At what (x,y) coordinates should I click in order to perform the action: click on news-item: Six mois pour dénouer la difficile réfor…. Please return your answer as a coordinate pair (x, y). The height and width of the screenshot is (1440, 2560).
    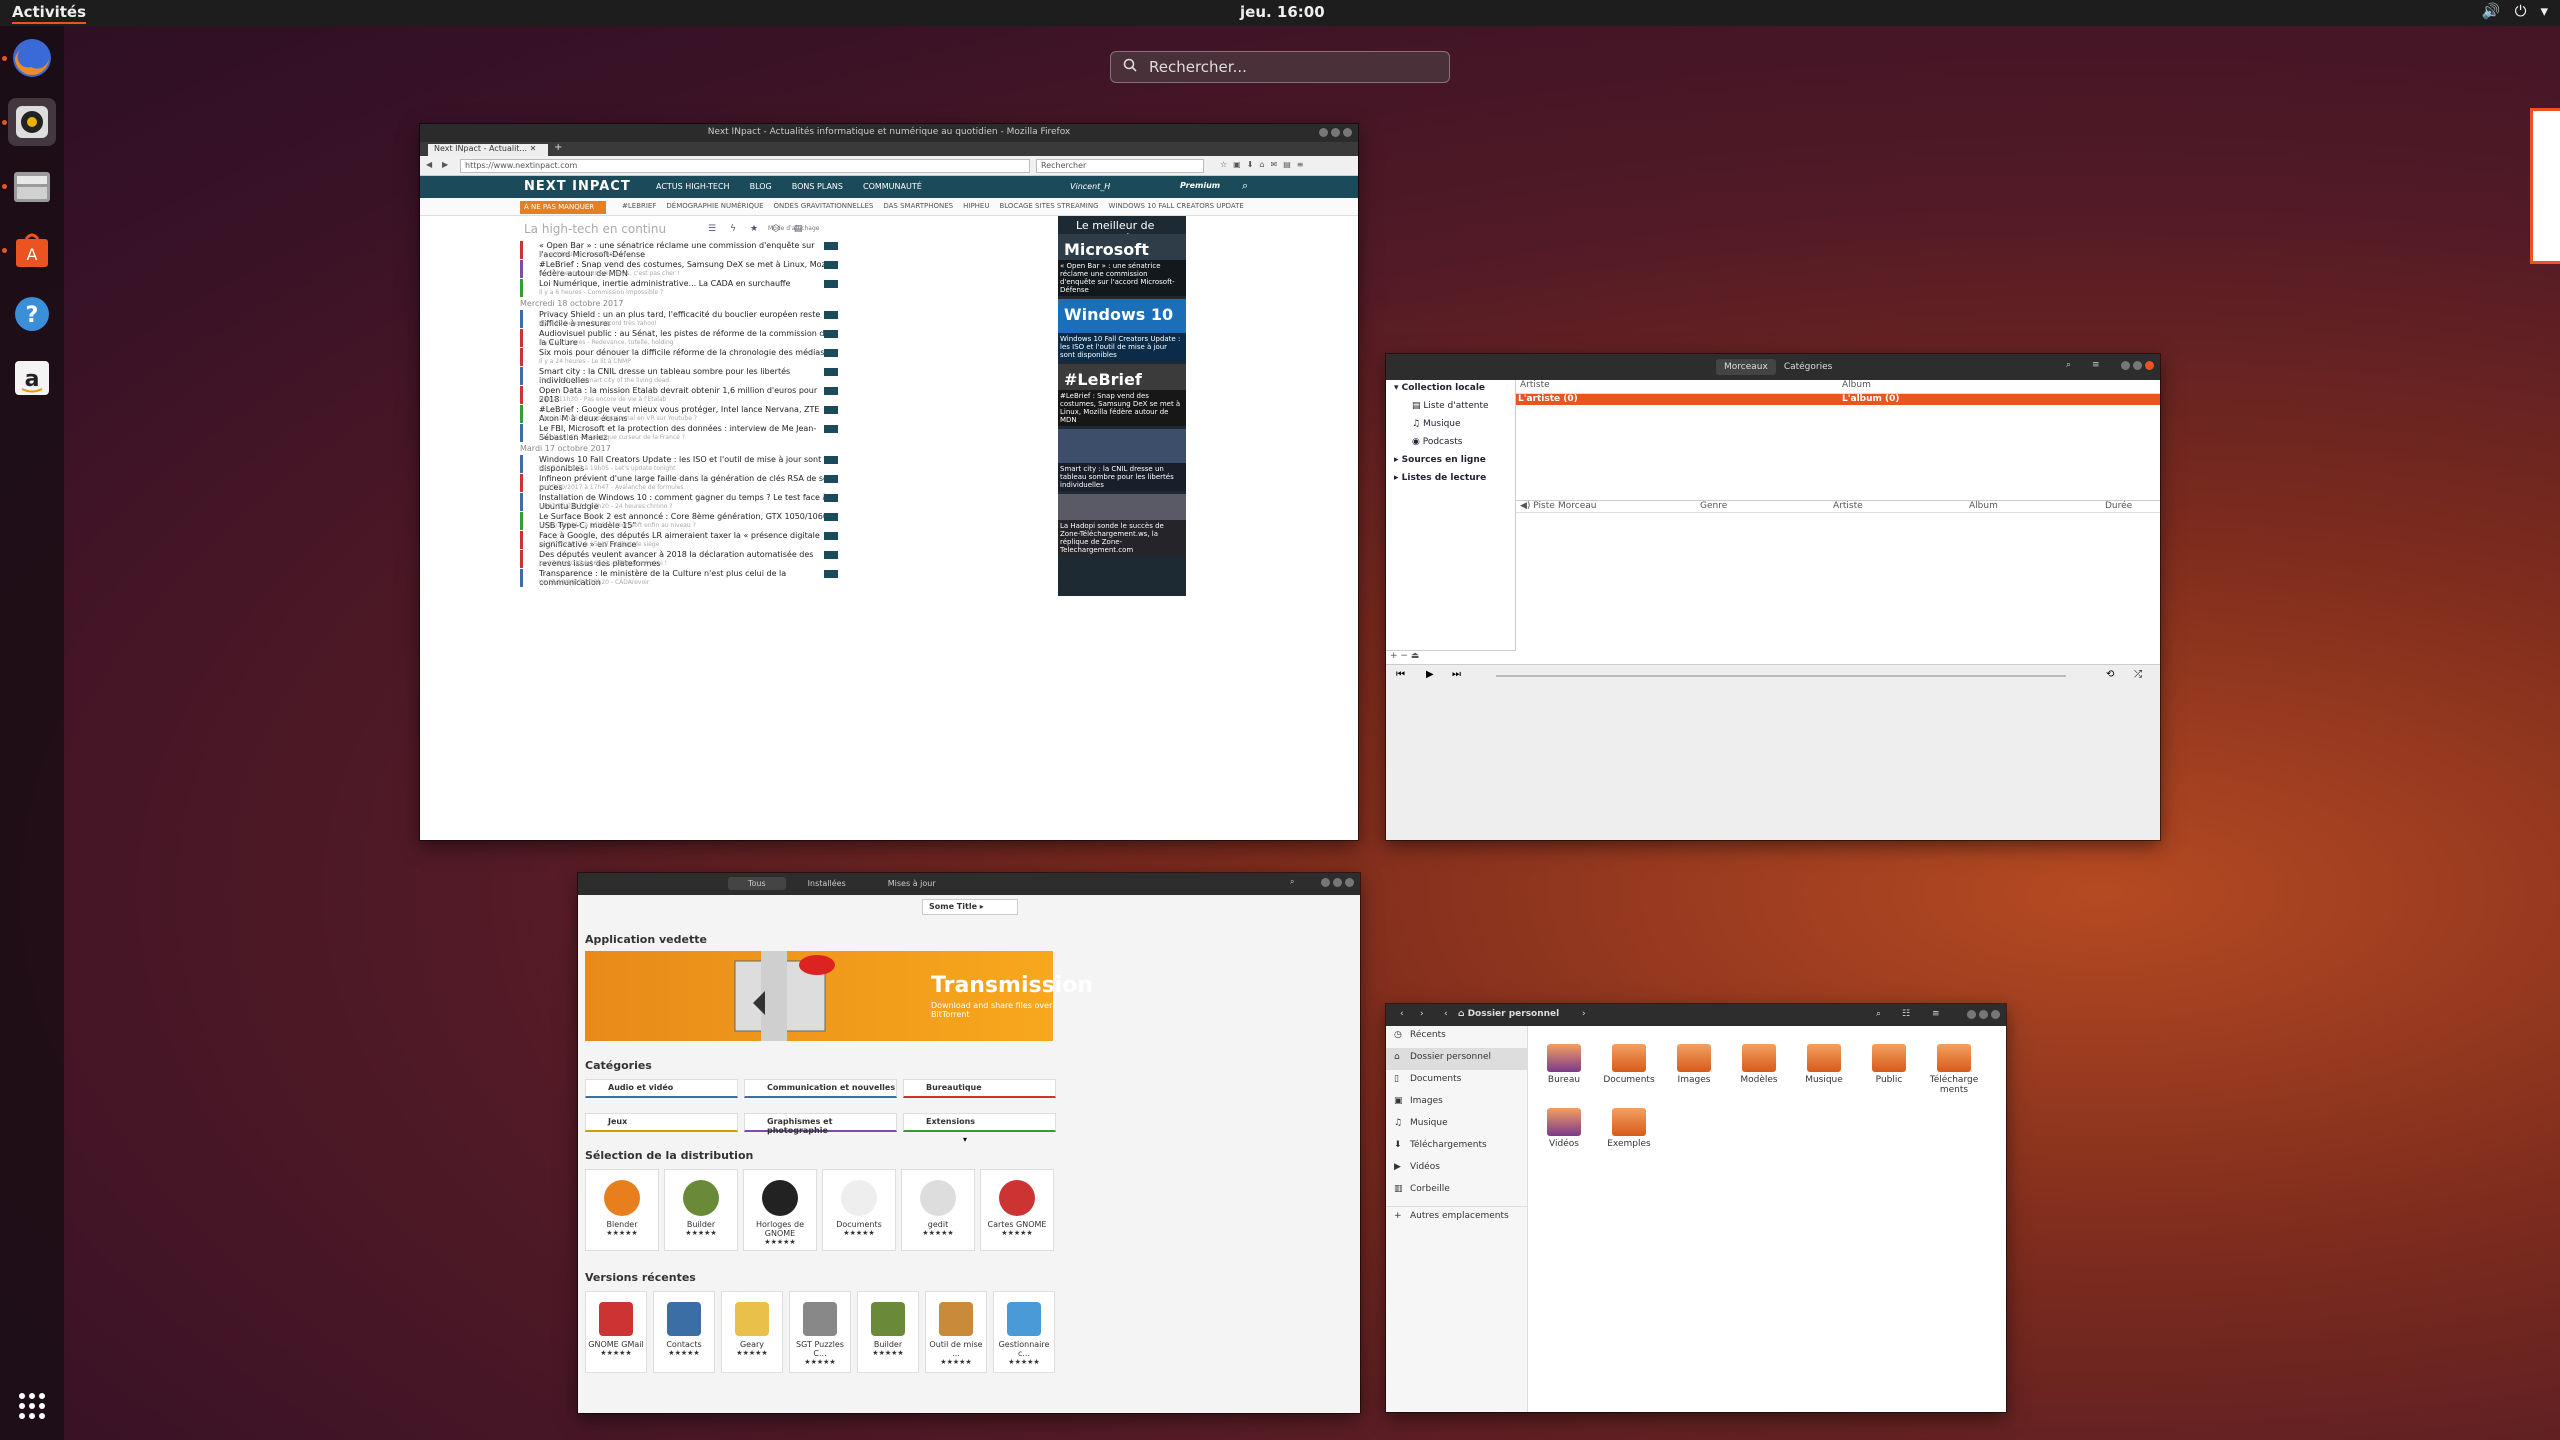
    Looking at the image, I should click on (679, 357).